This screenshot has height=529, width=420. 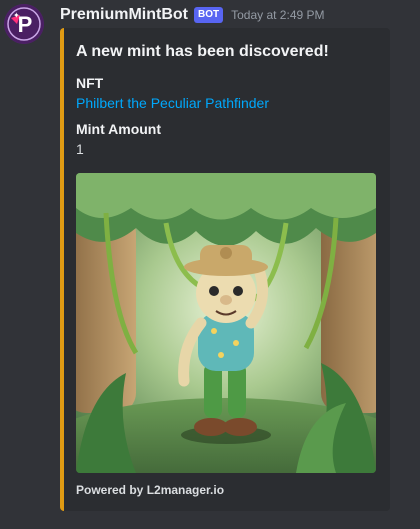 What do you see at coordinates (80, 149) in the screenshot?
I see `field-value-mint-amount: 1` at bounding box center [80, 149].